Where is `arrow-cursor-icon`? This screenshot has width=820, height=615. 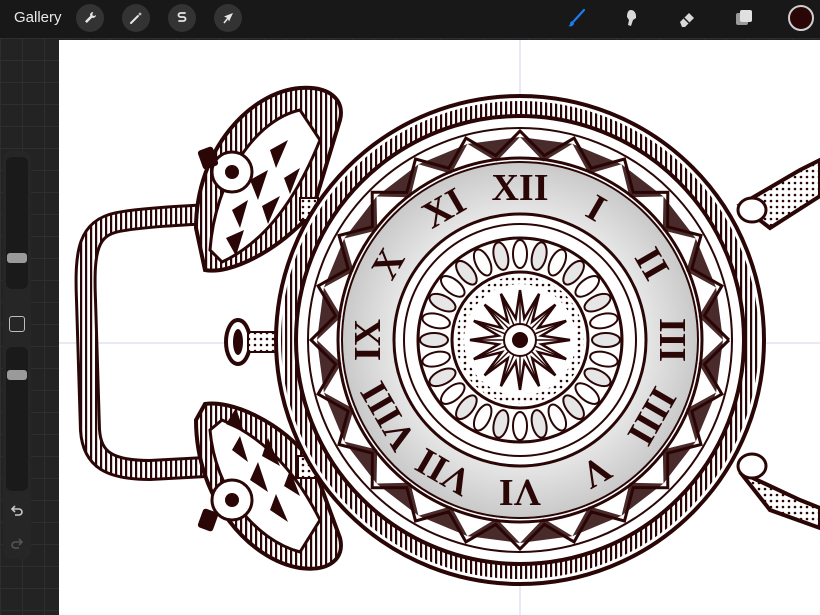 arrow-cursor-icon is located at coordinates (228, 18).